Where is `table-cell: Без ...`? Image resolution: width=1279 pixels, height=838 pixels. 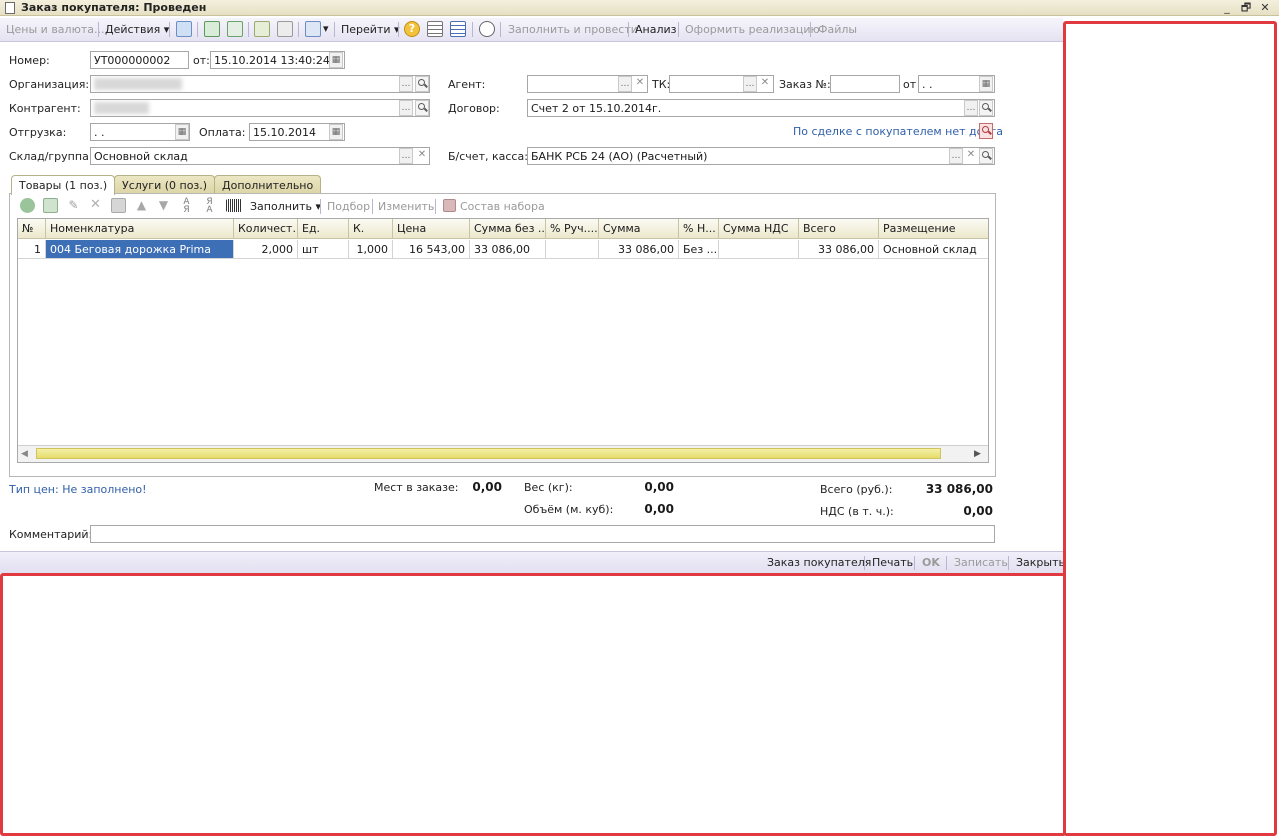 table-cell: Без ... is located at coordinates (699, 249).